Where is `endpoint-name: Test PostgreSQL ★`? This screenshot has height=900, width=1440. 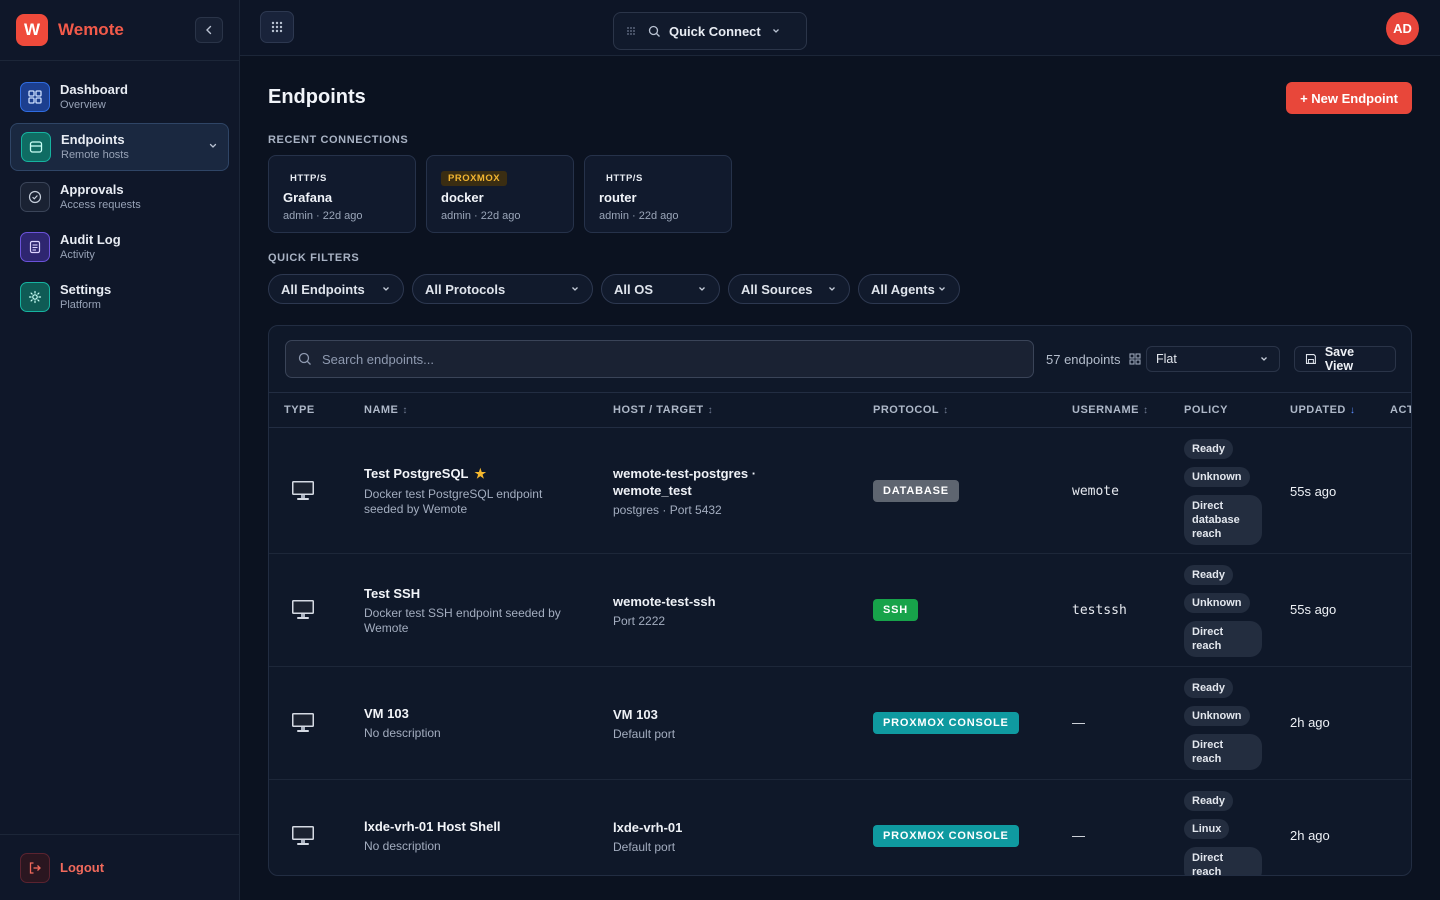 endpoint-name: Test PostgreSQL ★ is located at coordinates (479, 474).